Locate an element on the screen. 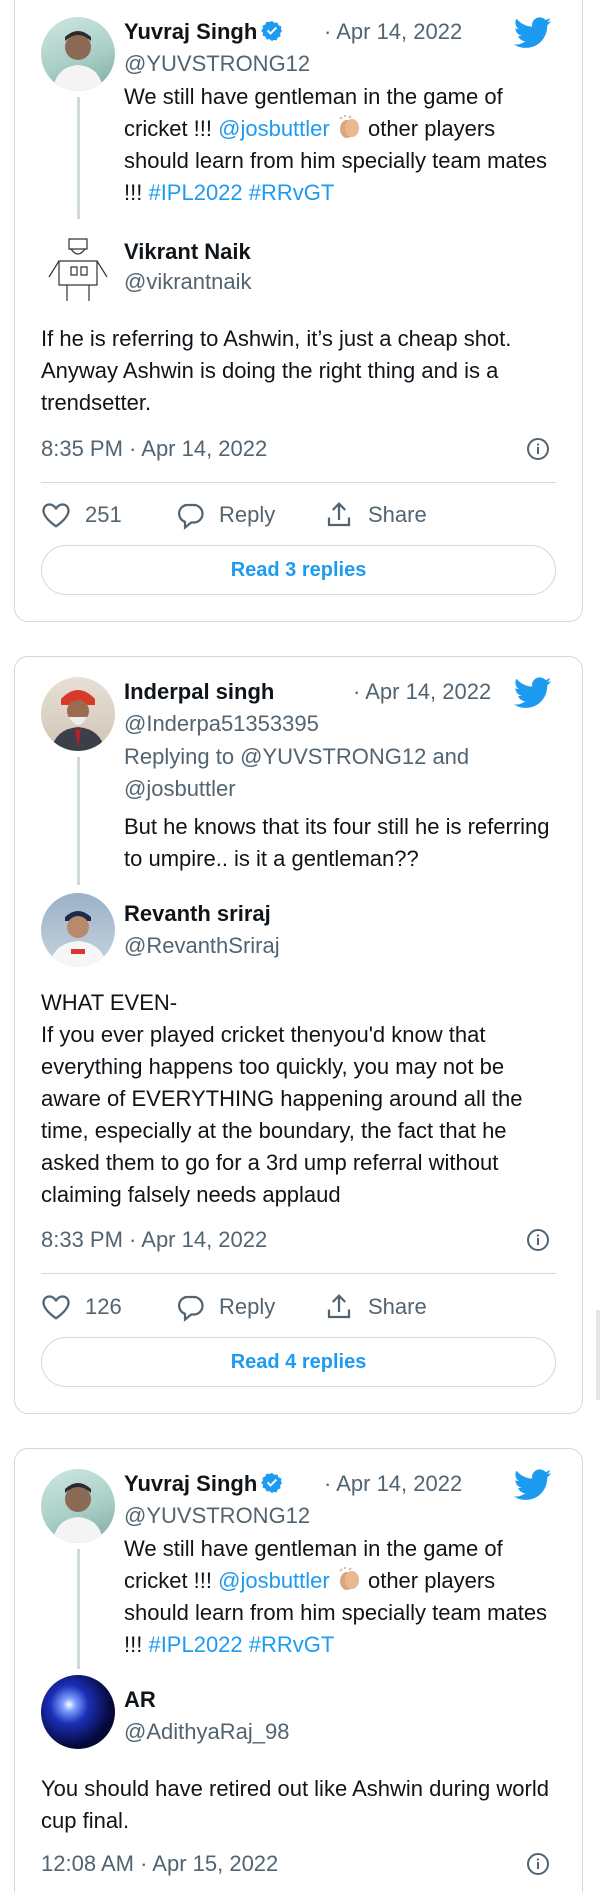 The height and width of the screenshot is (1892, 600). tweet-text-line: WHAT EVEN- is located at coordinates (109, 1002).